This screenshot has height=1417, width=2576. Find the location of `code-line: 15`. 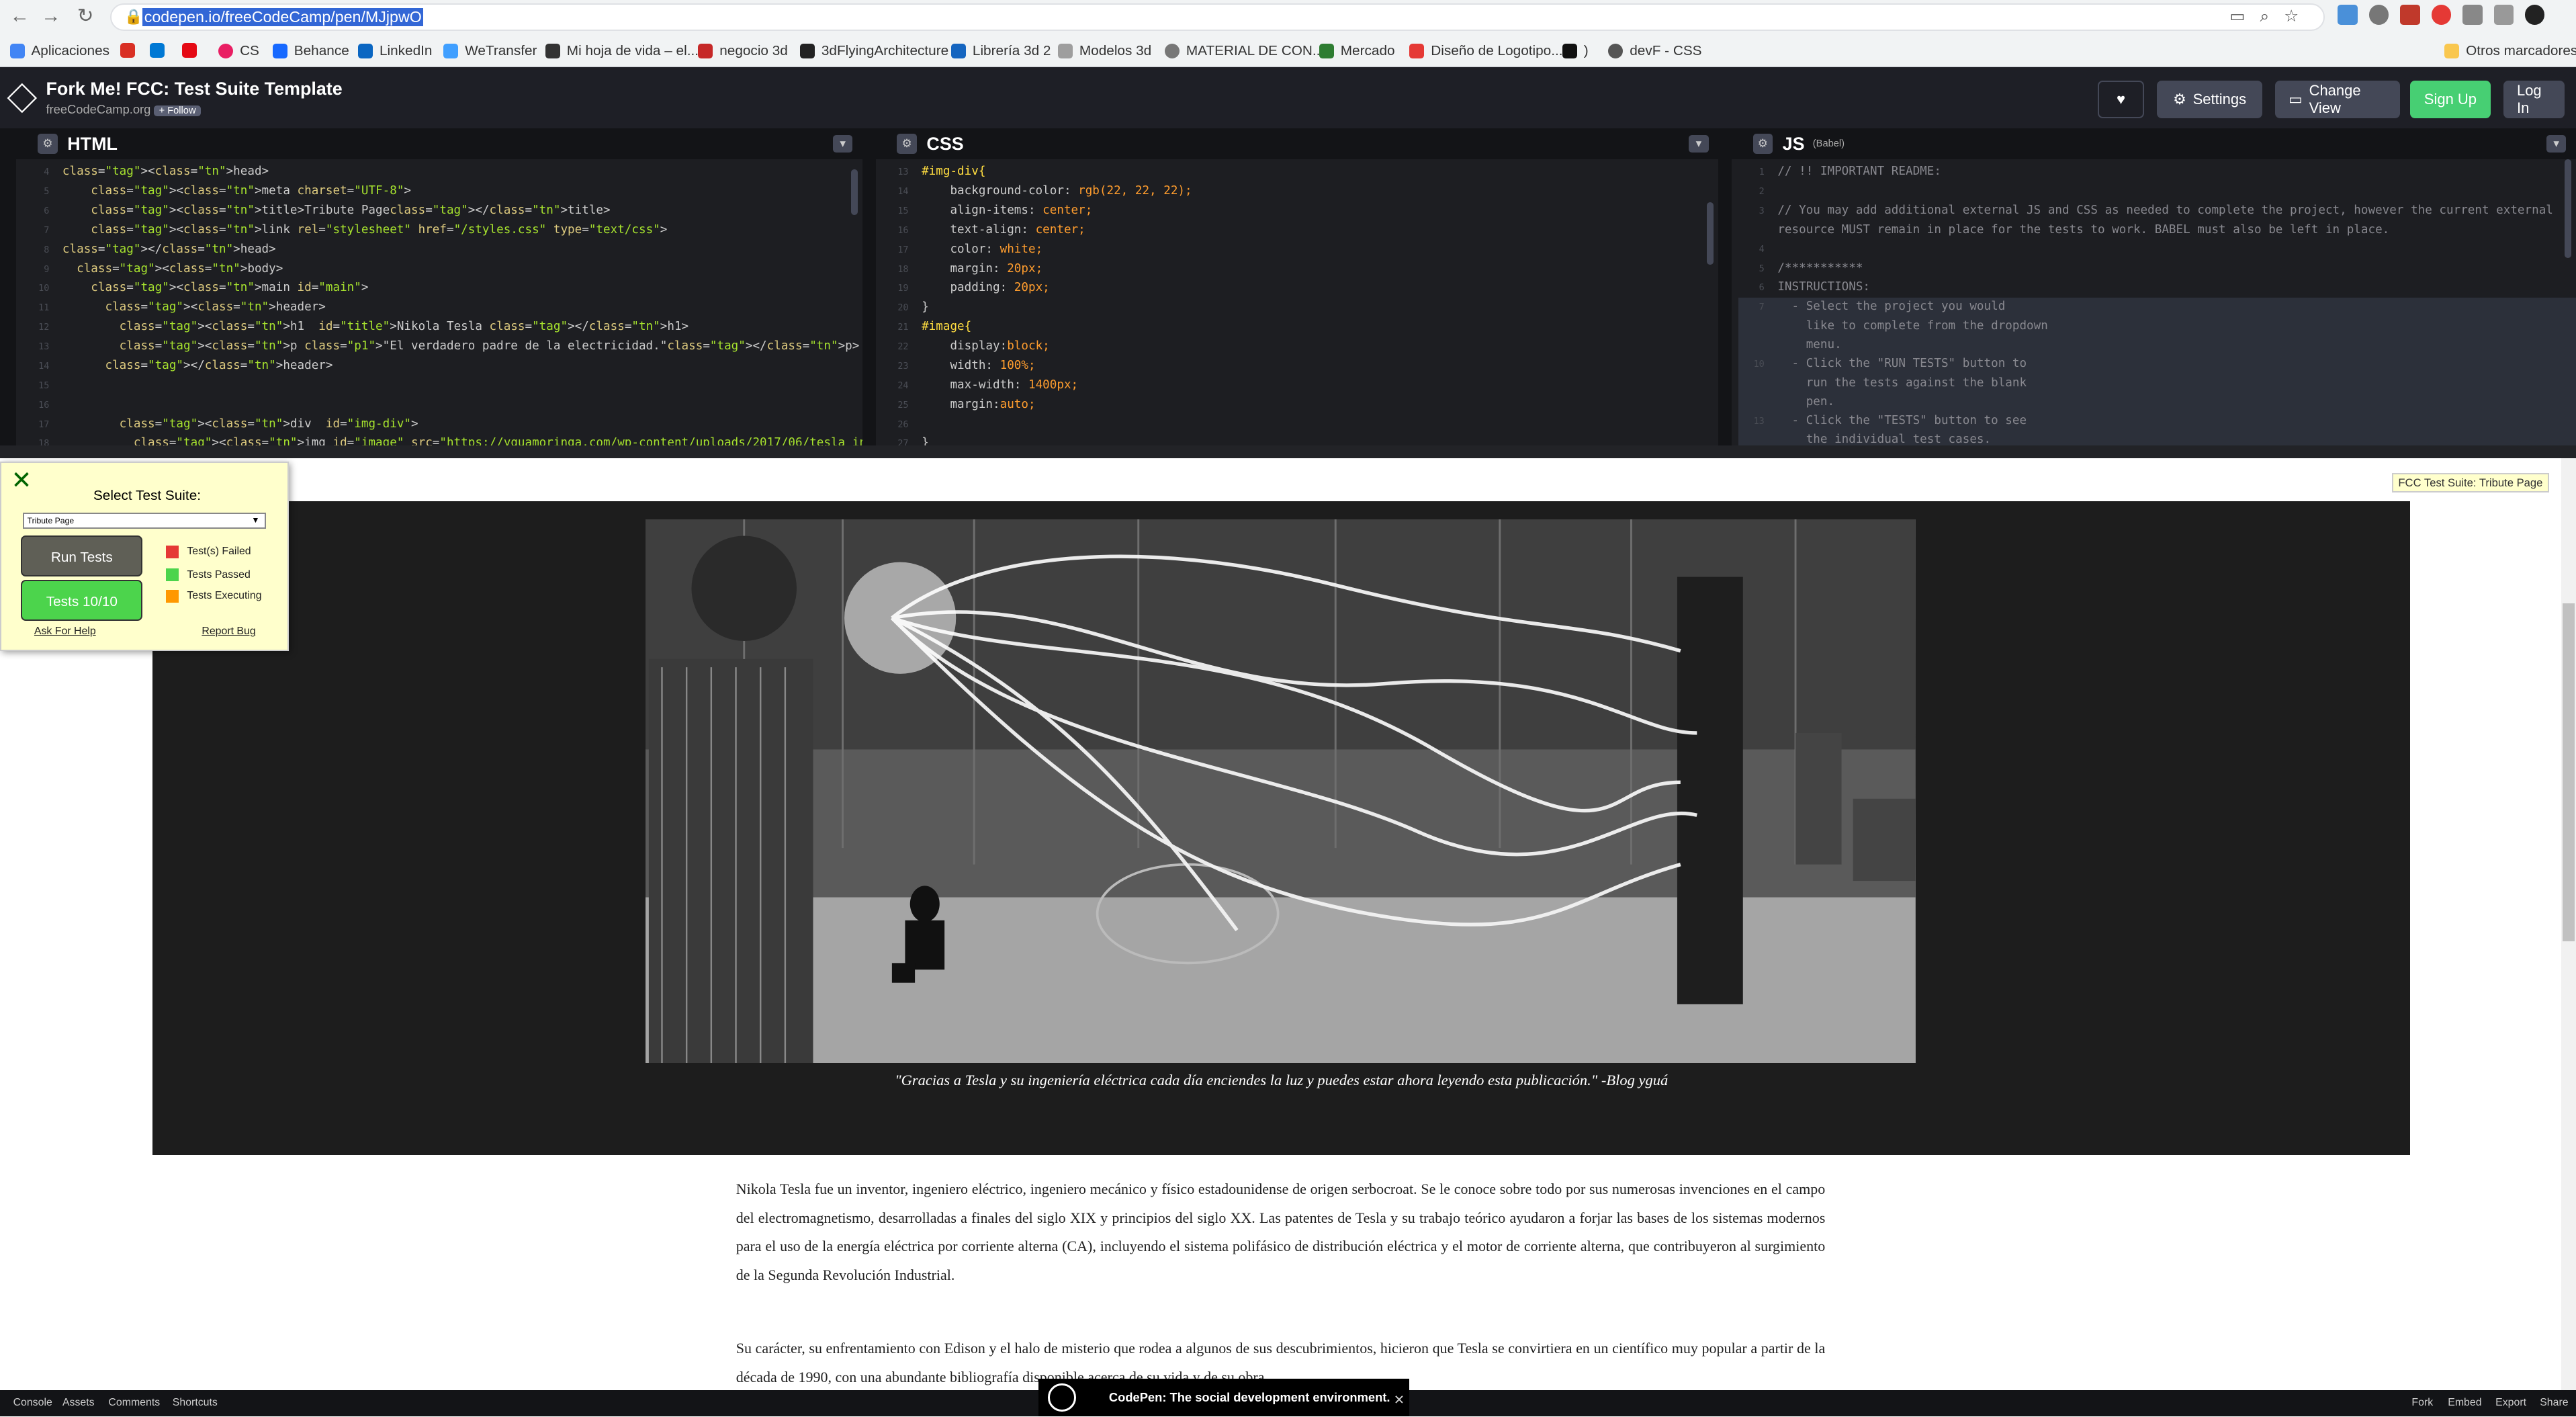

code-line: 15 is located at coordinates (443, 386).